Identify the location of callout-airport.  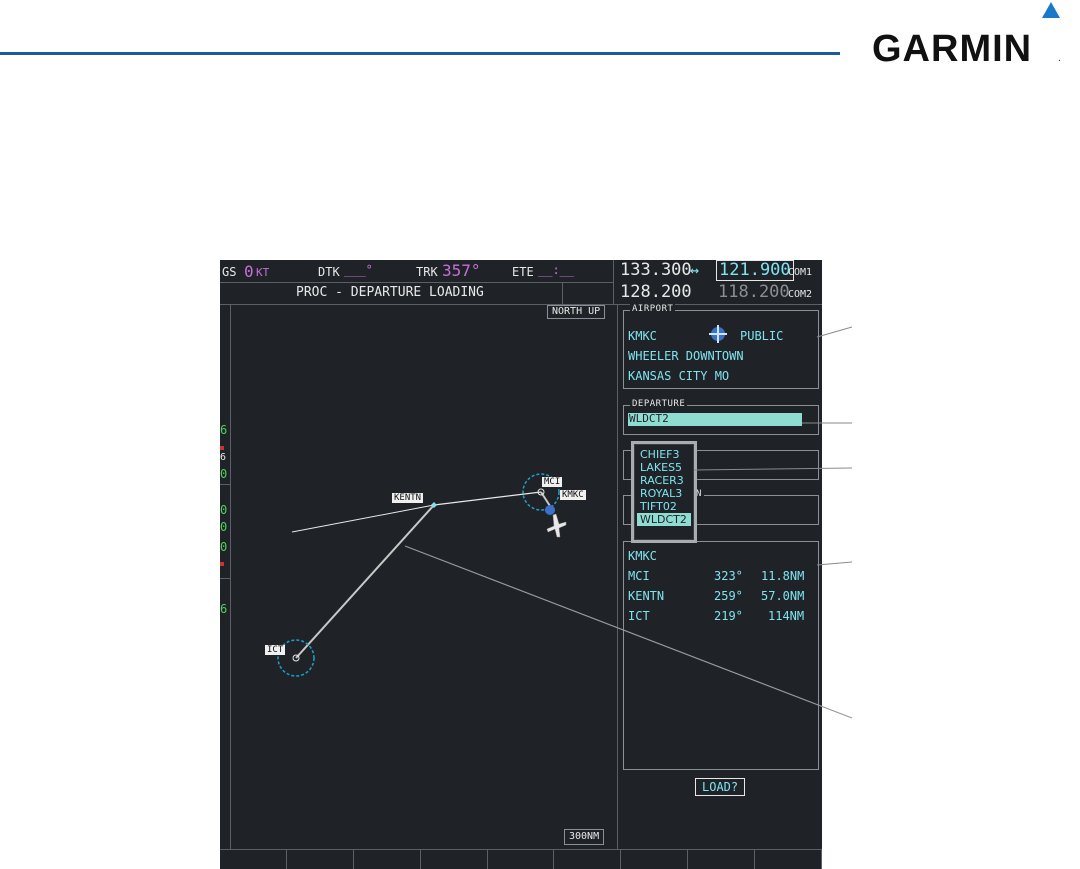
(834, 332).